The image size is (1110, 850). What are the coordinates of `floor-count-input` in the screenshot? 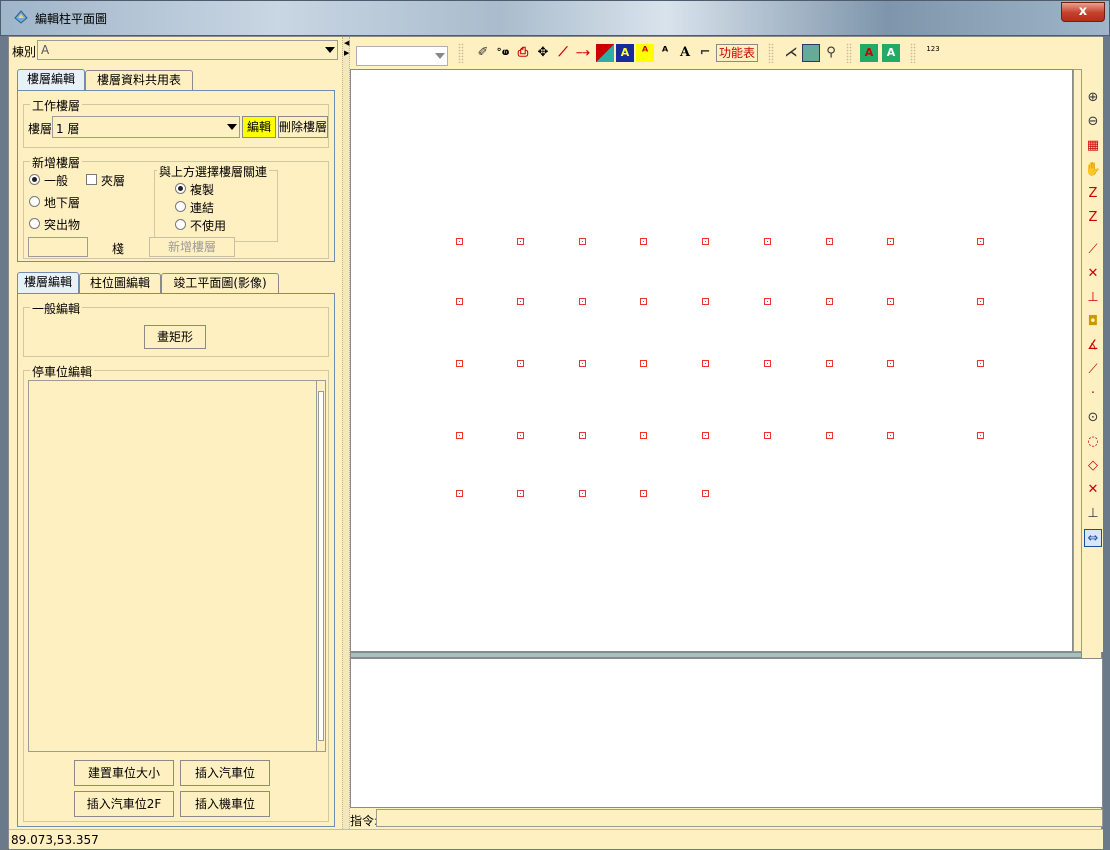 It's located at (58, 247).